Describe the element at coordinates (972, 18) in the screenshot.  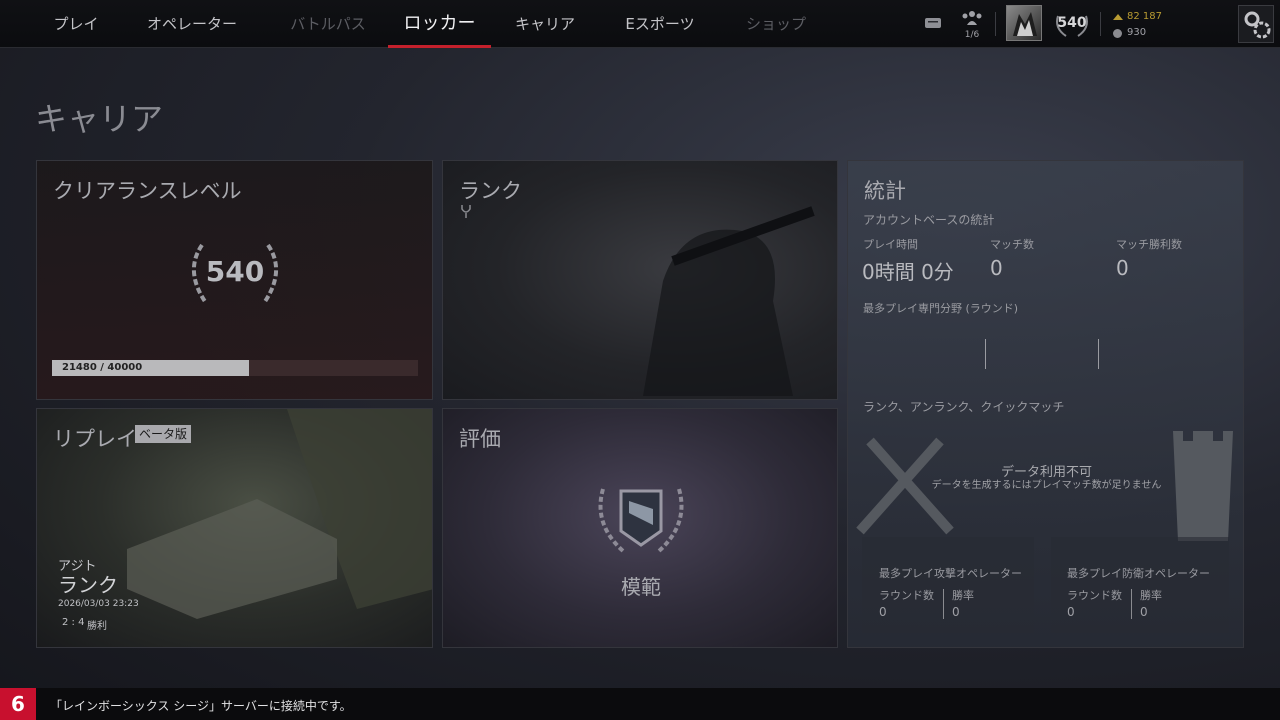
I see `squad-icon` at that location.